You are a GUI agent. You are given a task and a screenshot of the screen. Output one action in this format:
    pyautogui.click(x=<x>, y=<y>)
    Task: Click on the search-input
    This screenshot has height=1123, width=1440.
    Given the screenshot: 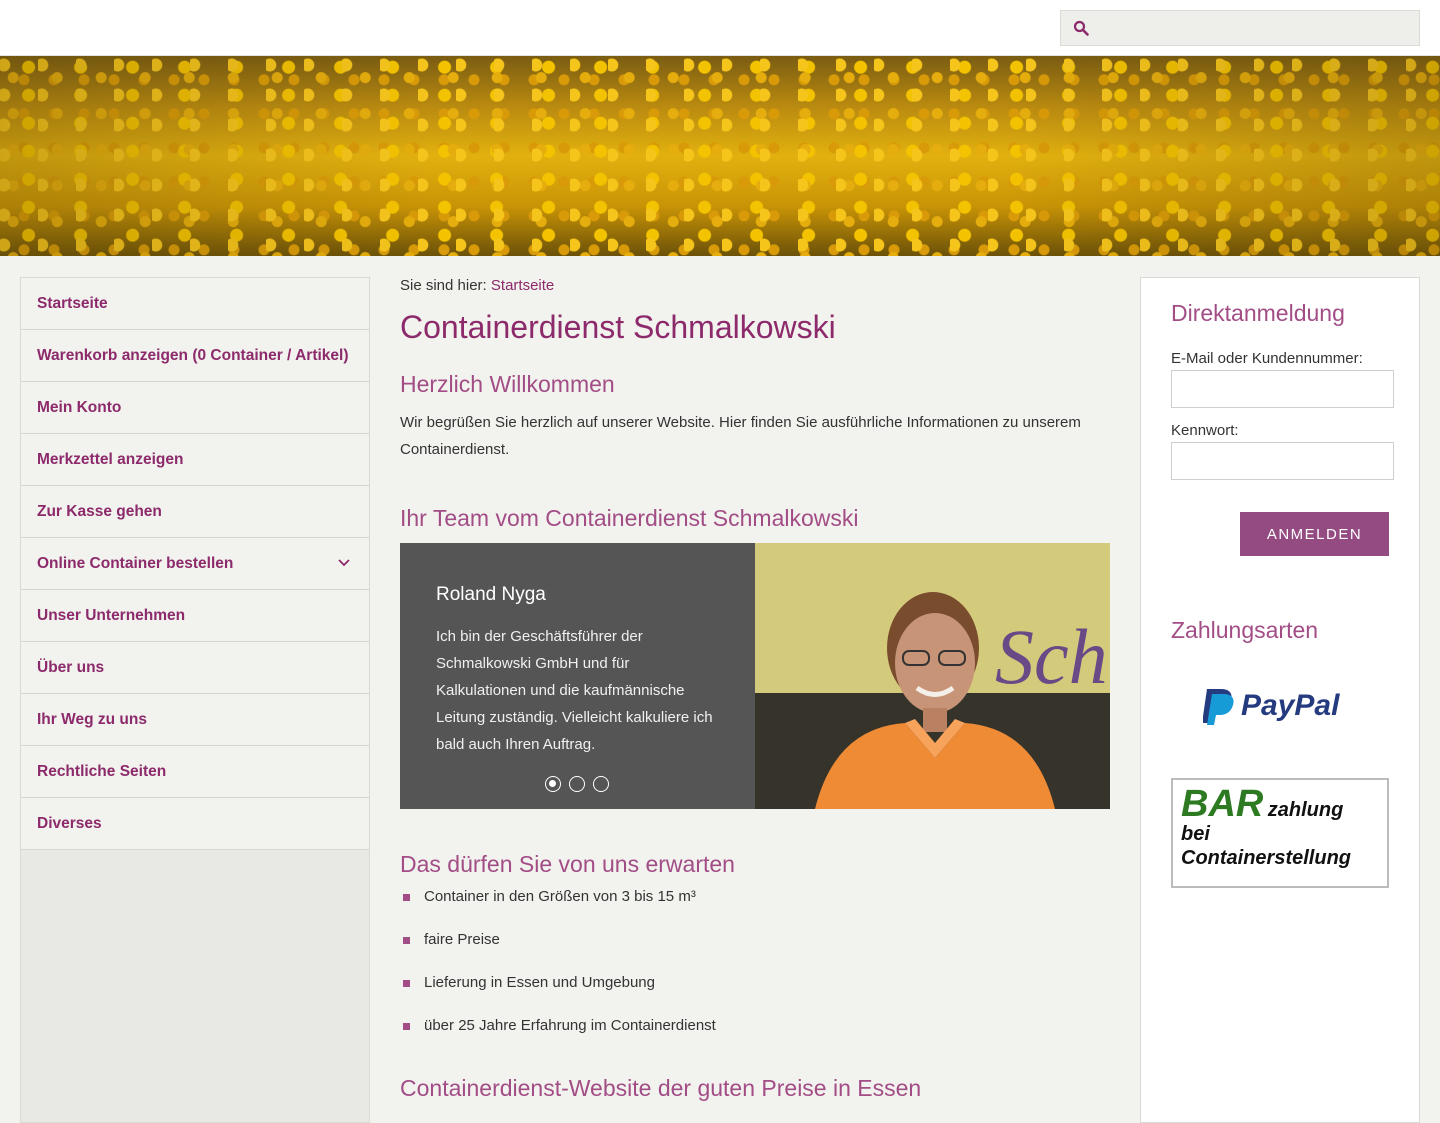 What is the action you would take?
    pyautogui.click(x=1257, y=28)
    